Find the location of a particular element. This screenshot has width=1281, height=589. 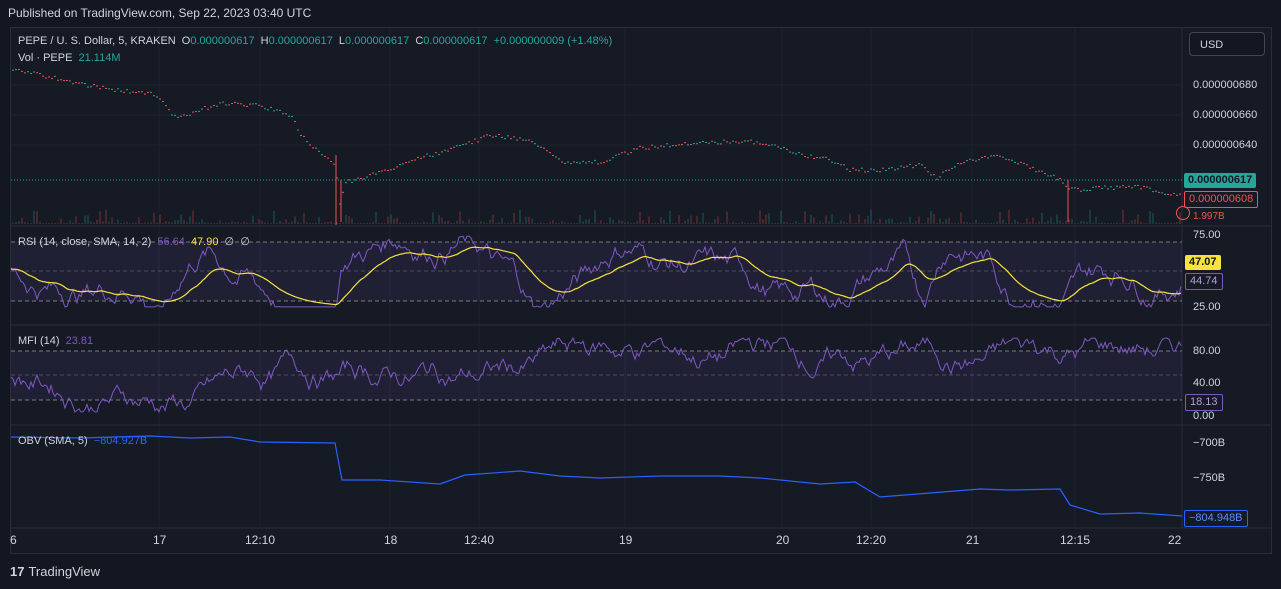

tradingview-logo: 17 TradingView is located at coordinates (55, 571).